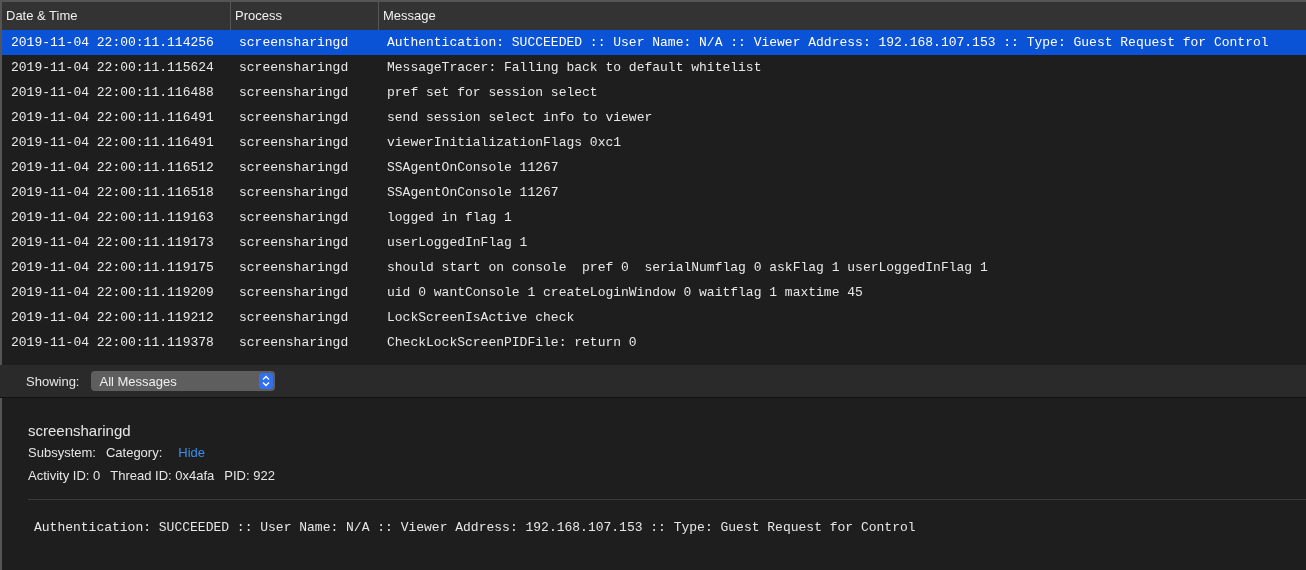  I want to click on log-message: userLoggedInFlag 1, so click(457, 242).